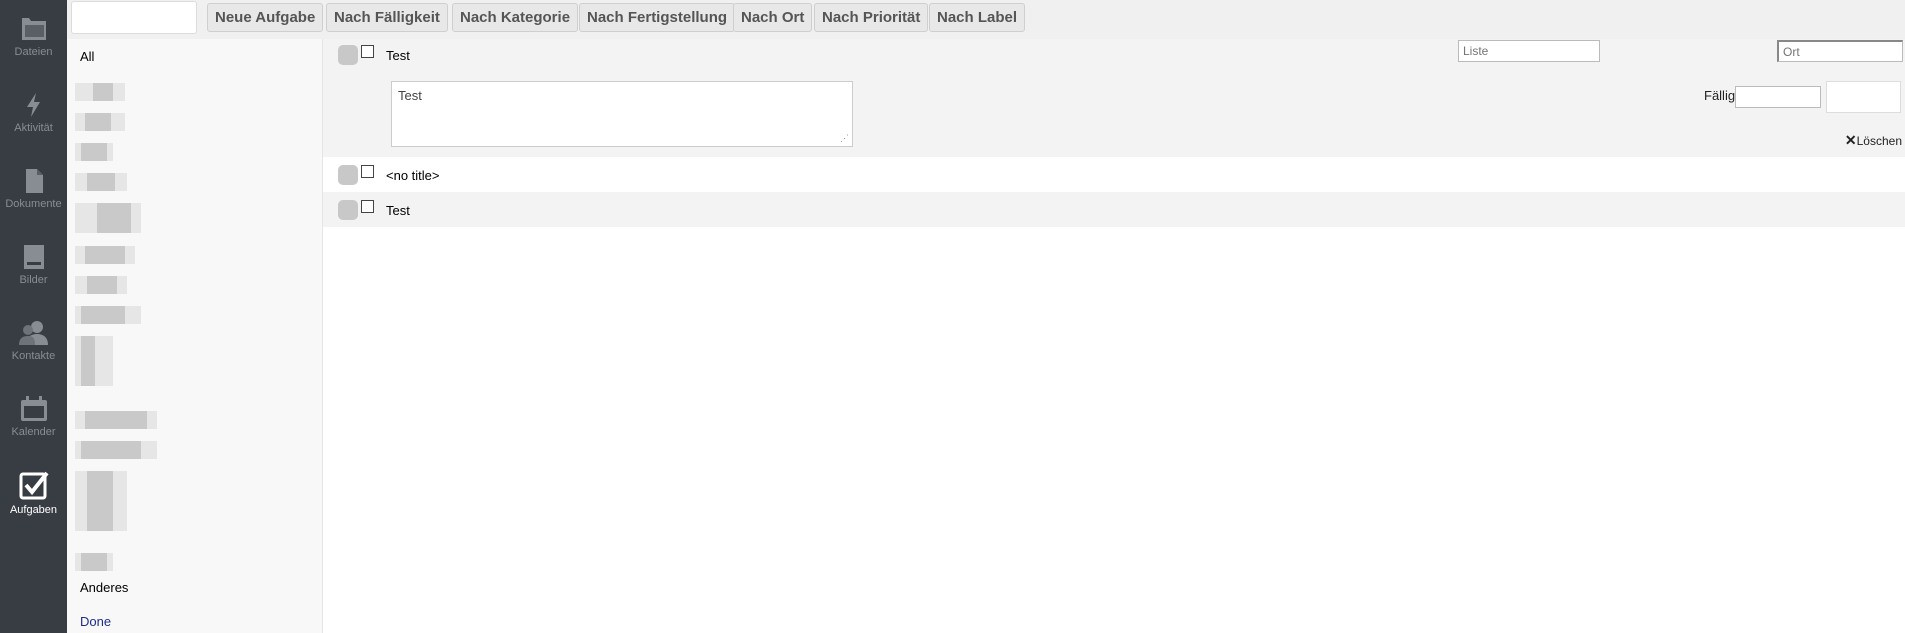  I want to click on nav-label: Kalender, so click(33, 432).